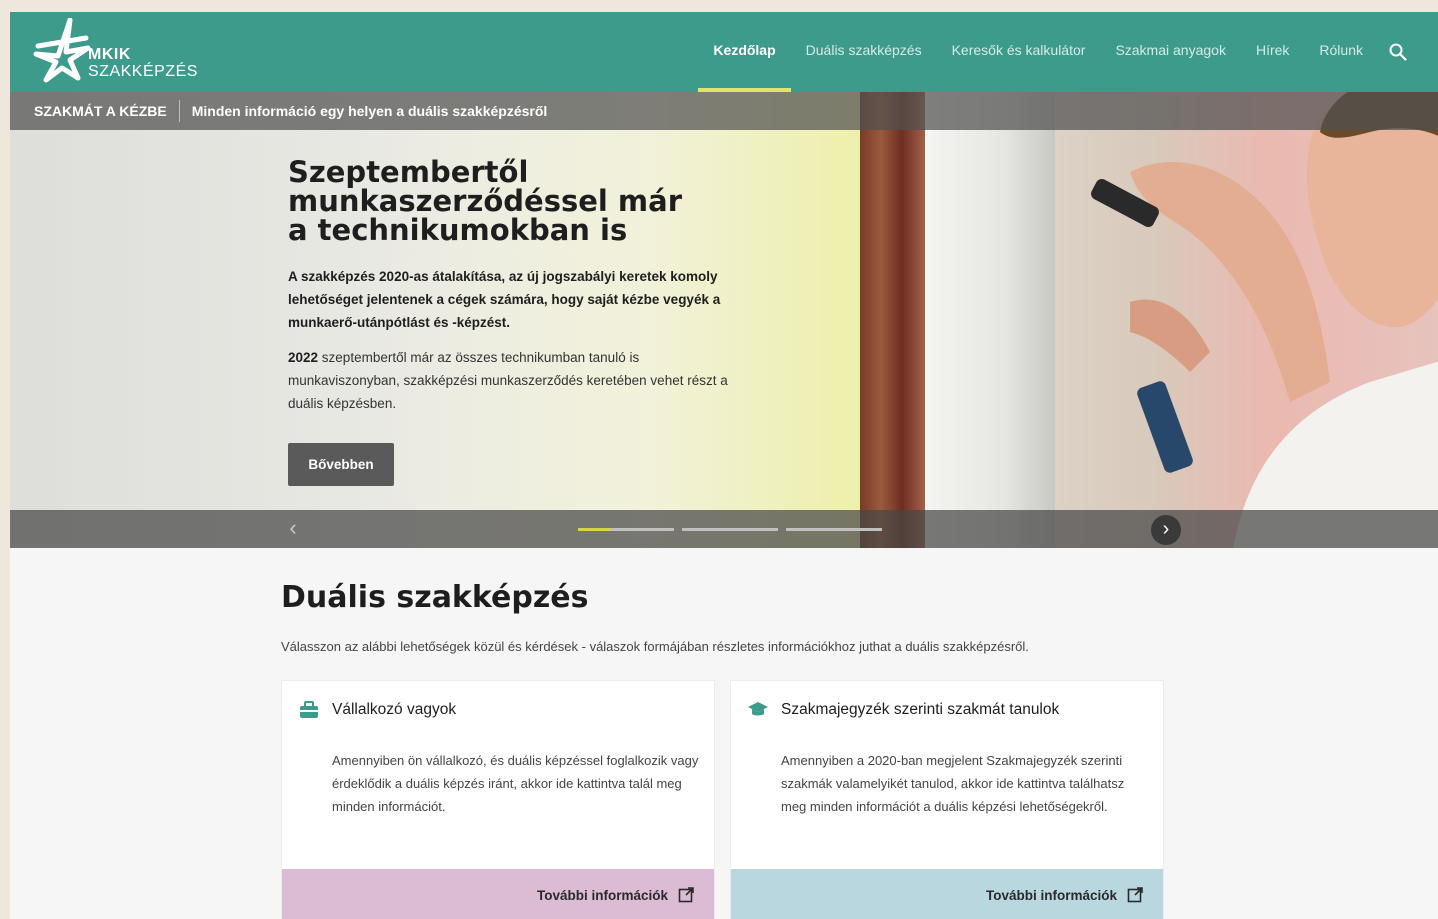 The width and height of the screenshot is (1438, 919). What do you see at coordinates (408, 172) in the screenshot?
I see `hero-title-line-1: Szeptembertől` at bounding box center [408, 172].